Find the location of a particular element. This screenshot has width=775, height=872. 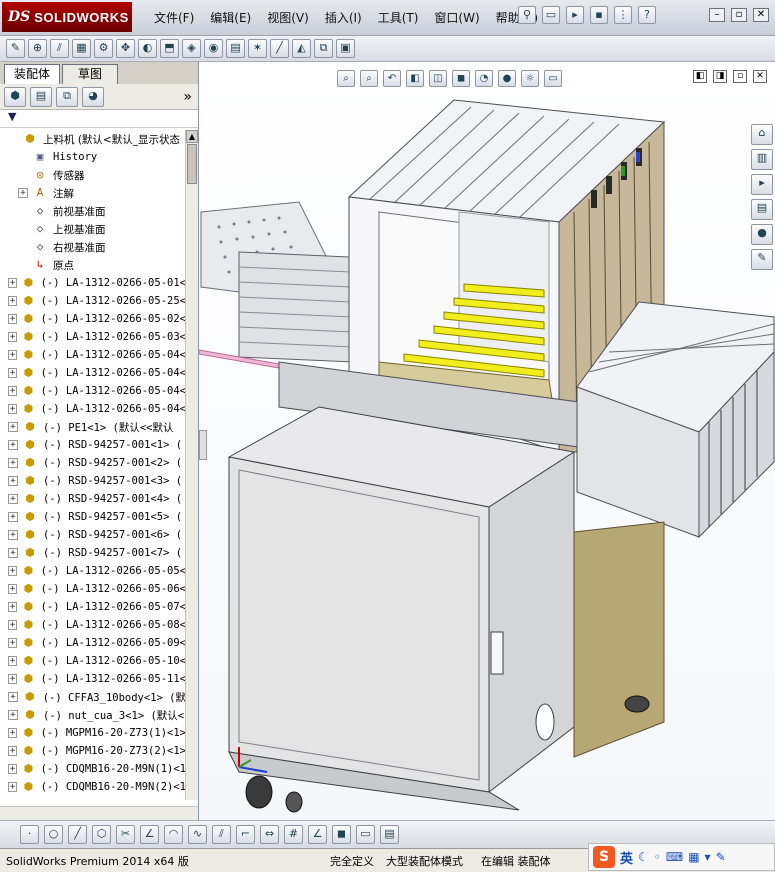

tab-sketch: 草图 is located at coordinates (90, 74).